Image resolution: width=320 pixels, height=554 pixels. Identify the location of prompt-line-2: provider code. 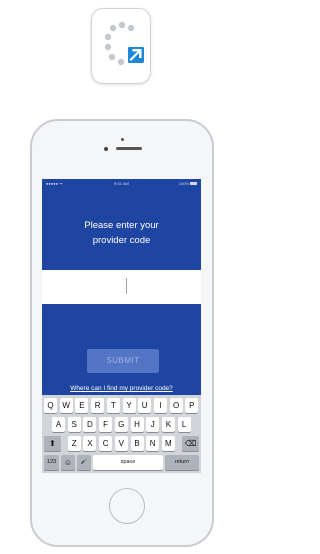
(121, 240).